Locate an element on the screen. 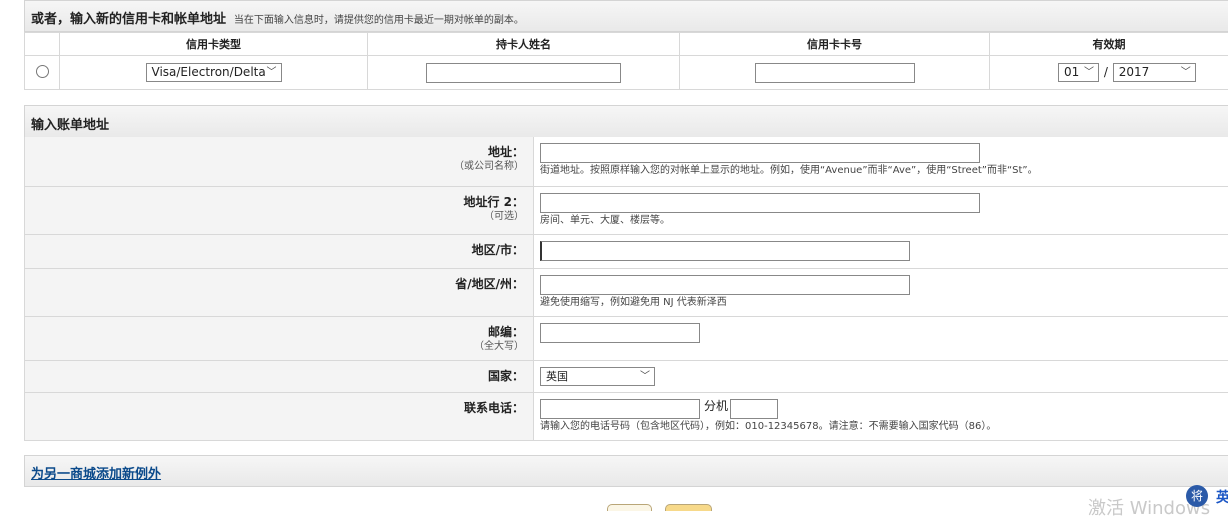  address2-input is located at coordinates (760, 203).